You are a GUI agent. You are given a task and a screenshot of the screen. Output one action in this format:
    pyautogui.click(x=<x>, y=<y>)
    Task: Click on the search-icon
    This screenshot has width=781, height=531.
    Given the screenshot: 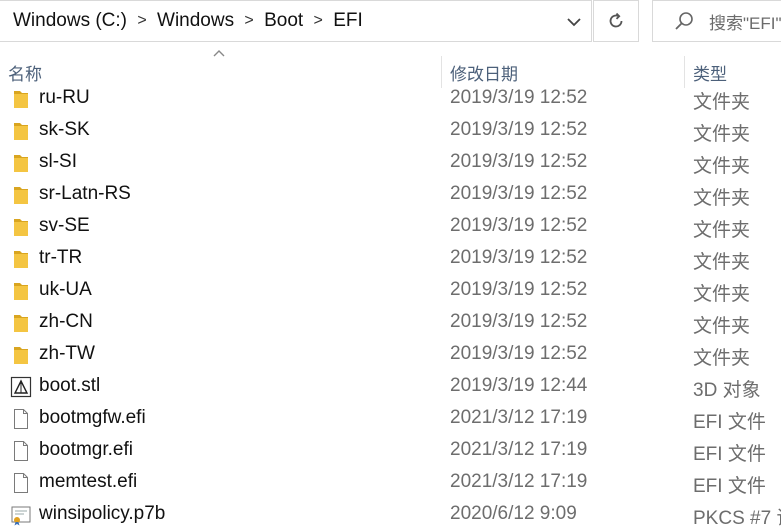 What is the action you would take?
    pyautogui.click(x=684, y=21)
    